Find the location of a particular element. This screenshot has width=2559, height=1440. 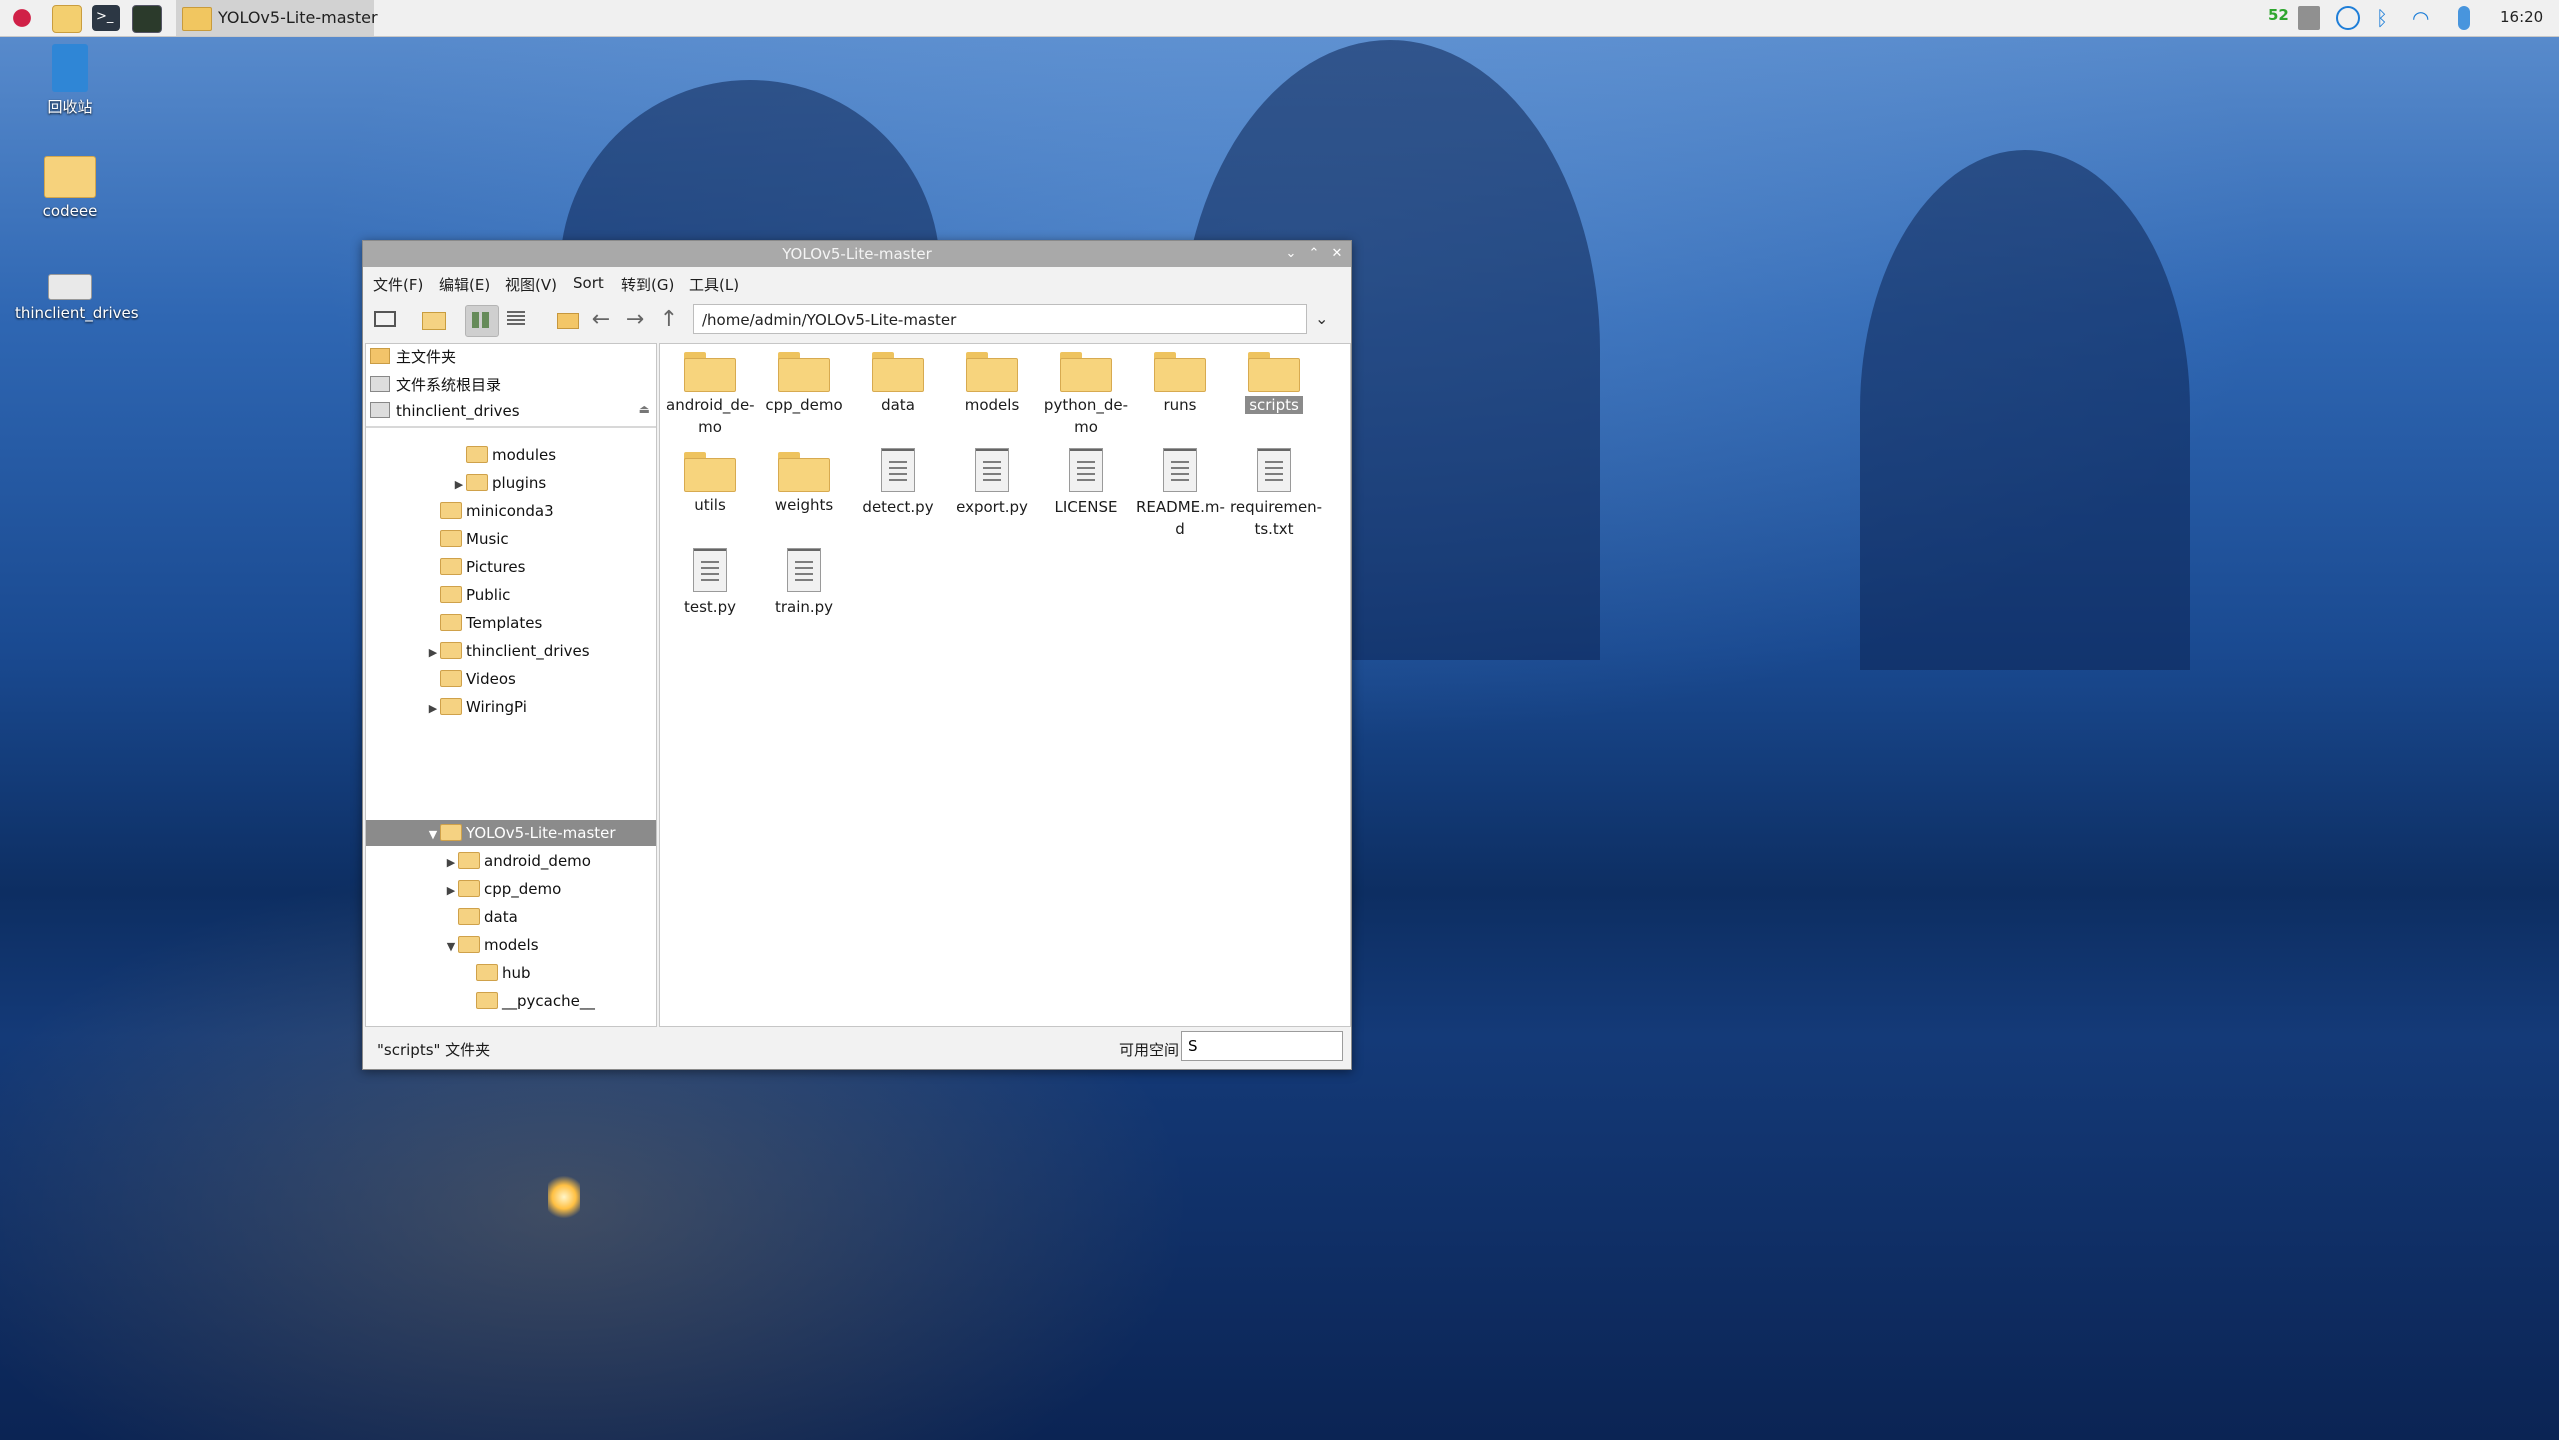

pictures-folder-icon is located at coordinates (451, 566).